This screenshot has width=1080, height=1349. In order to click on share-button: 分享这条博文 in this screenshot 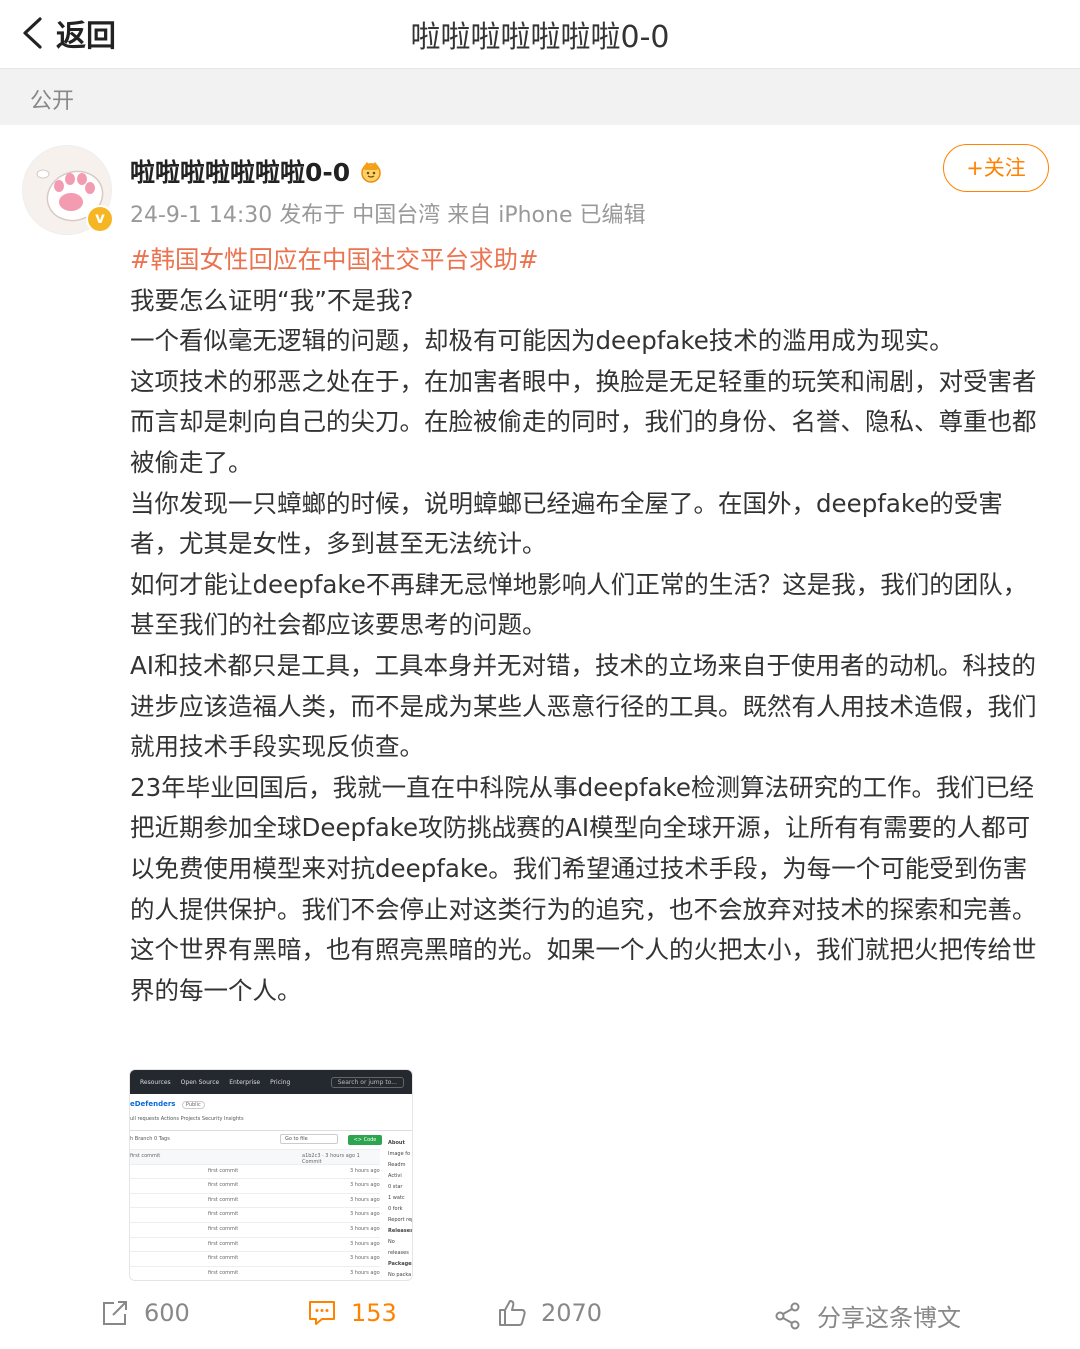, I will do `click(867, 1315)`.